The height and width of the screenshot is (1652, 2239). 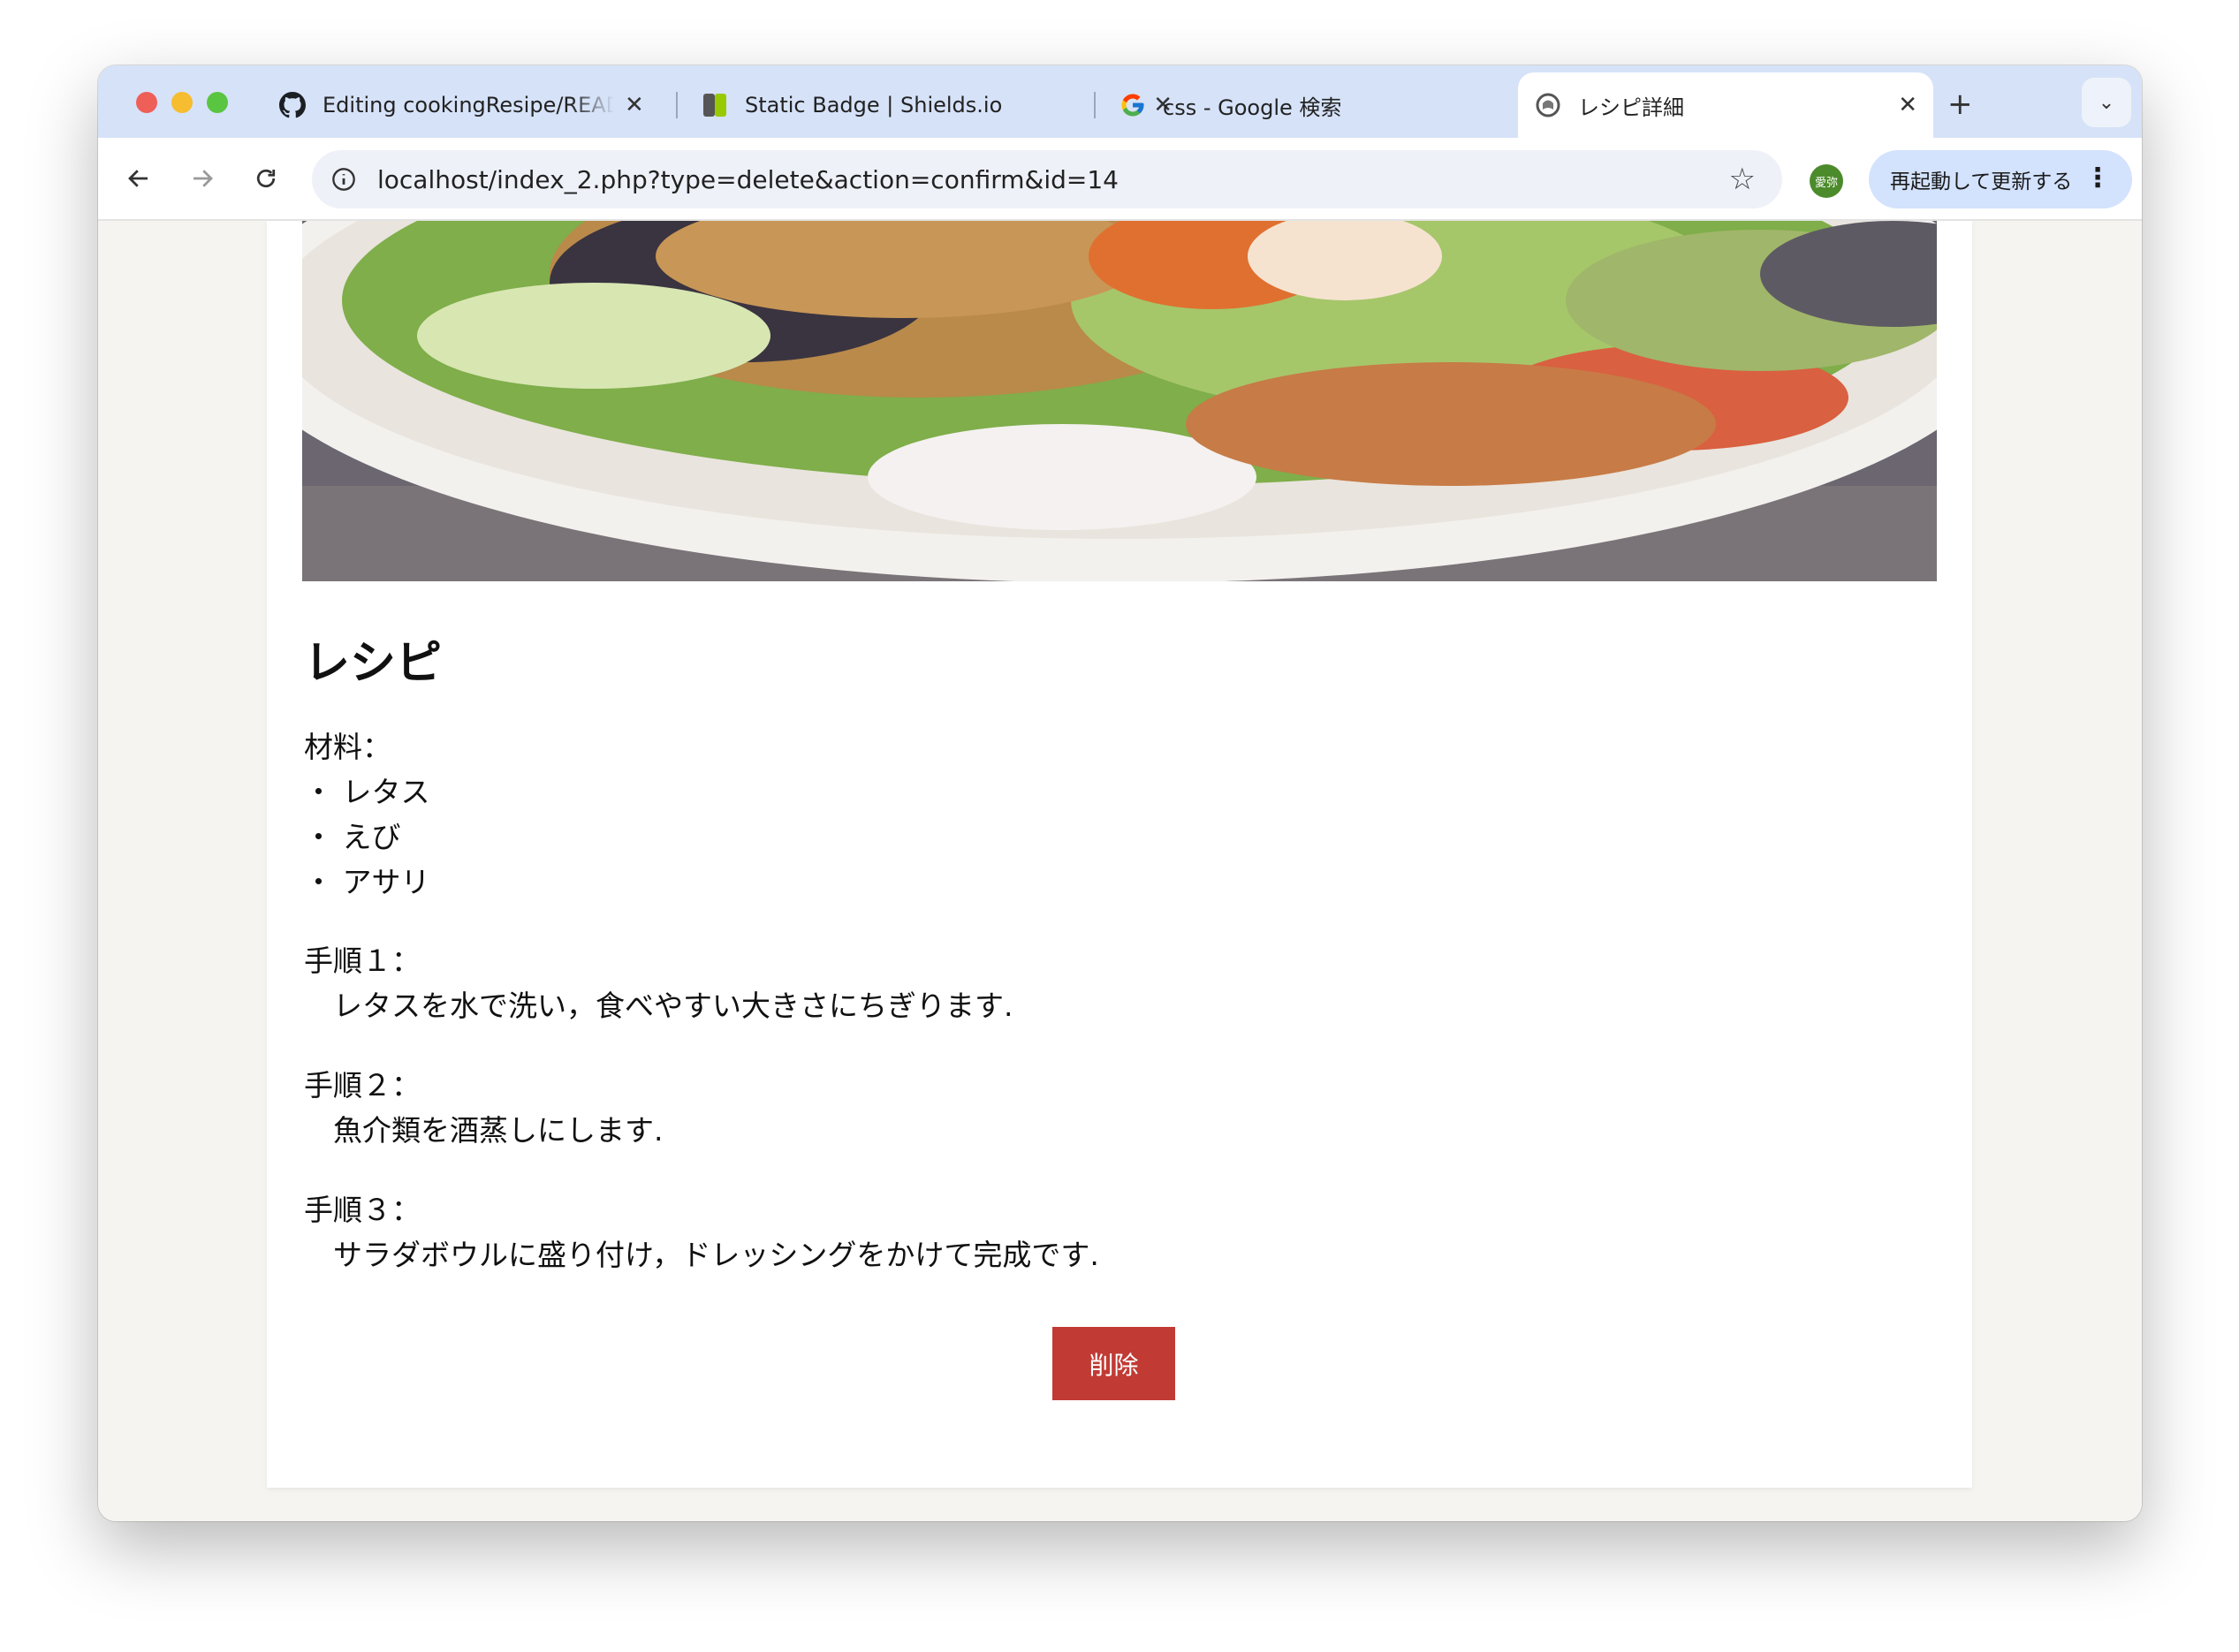 I want to click on tab-search-button: ⌄, so click(x=2106, y=102).